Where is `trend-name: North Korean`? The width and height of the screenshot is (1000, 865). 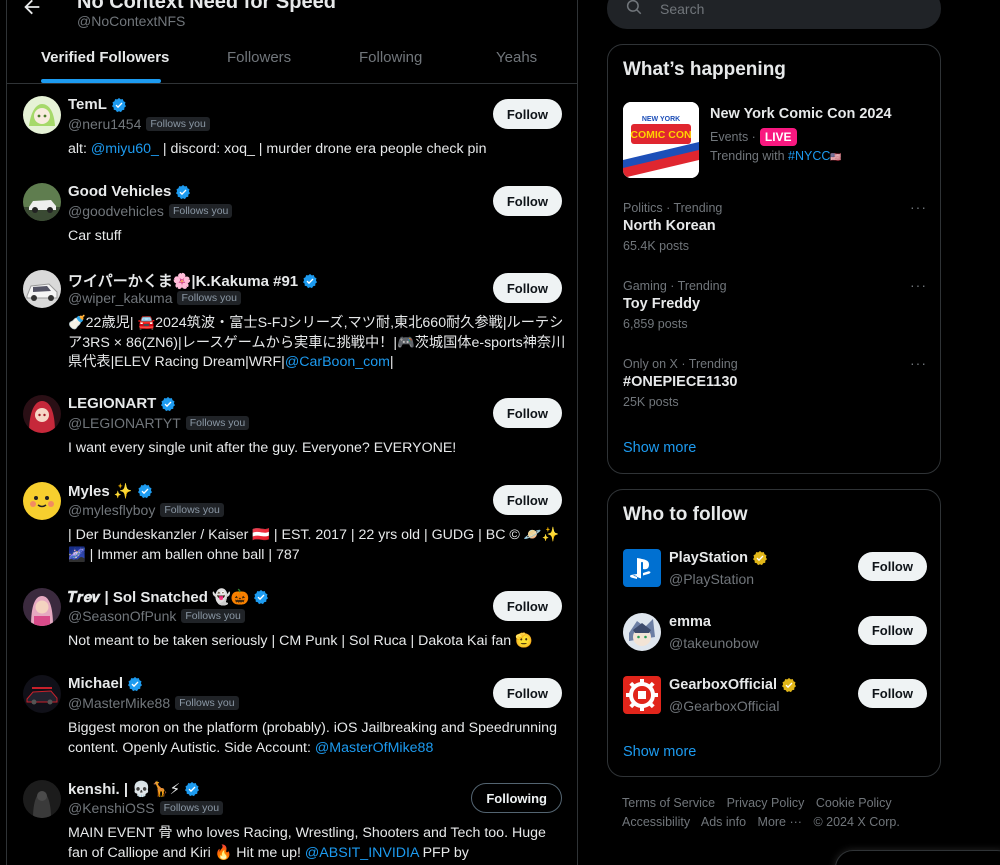 trend-name: North Korean is located at coordinates (669, 226).